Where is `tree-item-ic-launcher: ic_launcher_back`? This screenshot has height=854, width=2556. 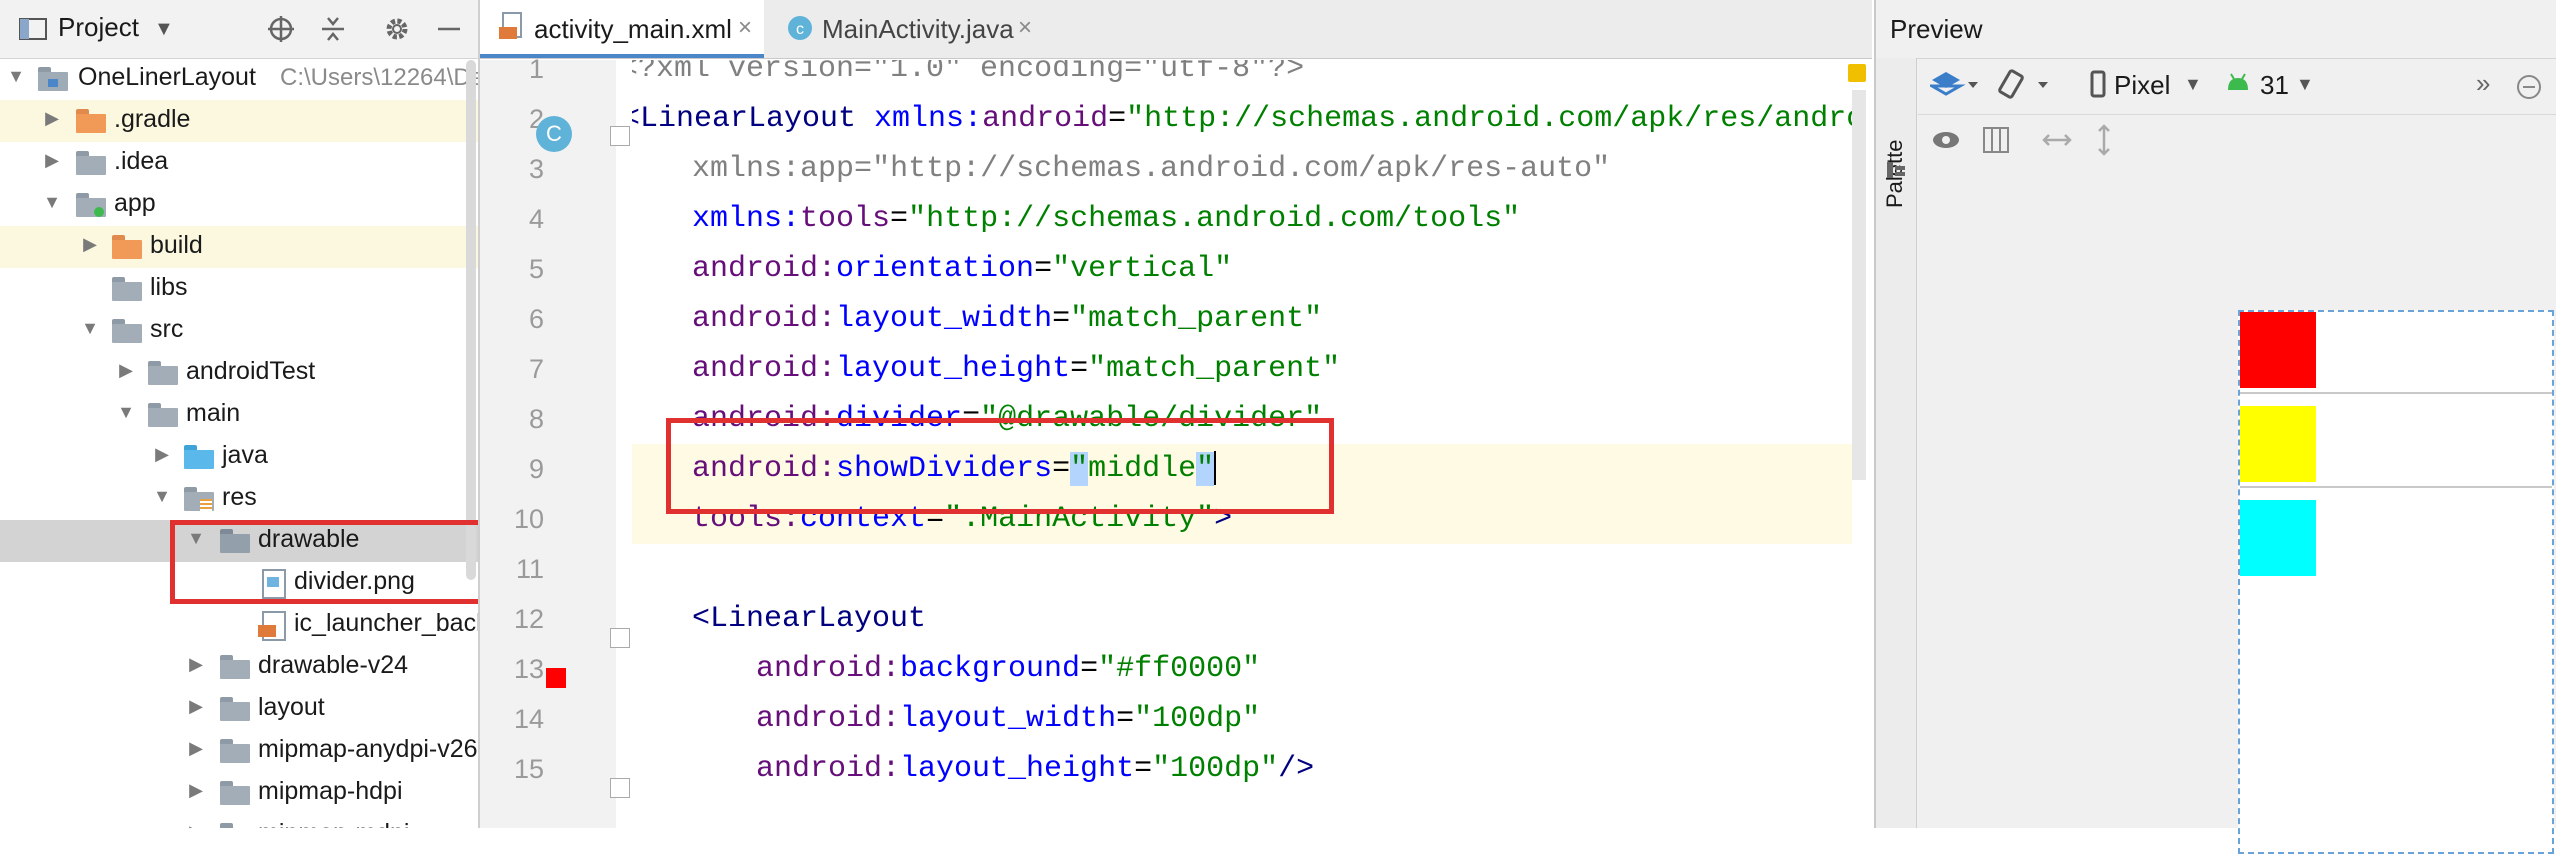 tree-item-ic-launcher: ic_launcher_back is located at coordinates (239, 625).